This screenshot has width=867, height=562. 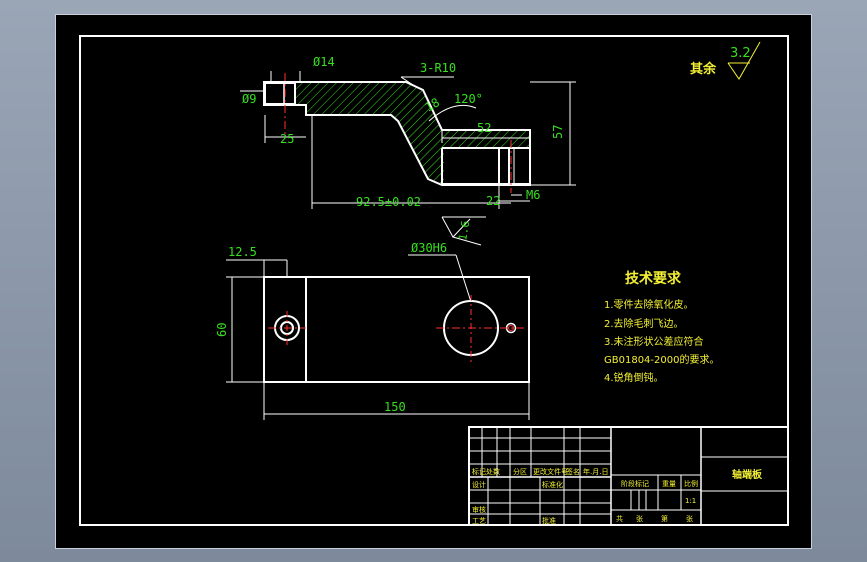 What do you see at coordinates (493, 471) in the screenshot?
I see `tb-count: 处数` at bounding box center [493, 471].